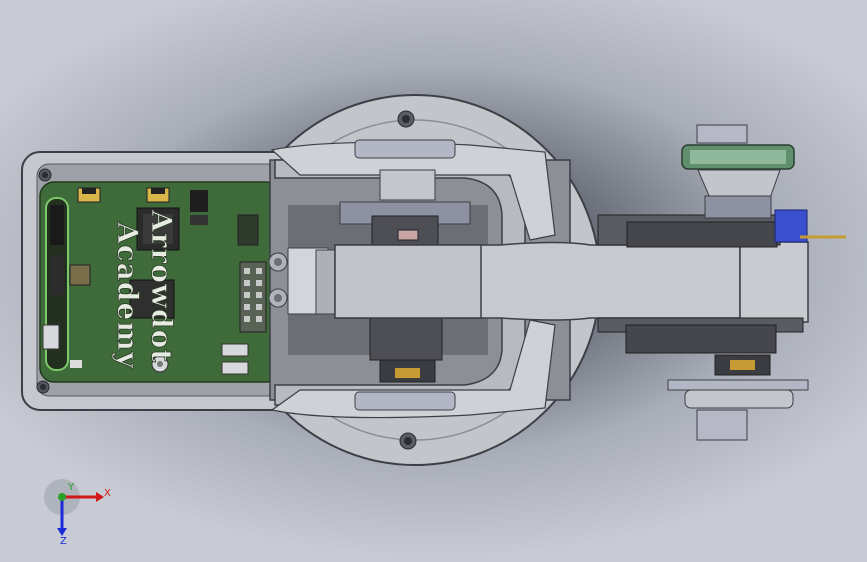 The width and height of the screenshot is (867, 562). Describe the element at coordinates (199, 201) in the screenshot. I see `regulator-chip` at that location.